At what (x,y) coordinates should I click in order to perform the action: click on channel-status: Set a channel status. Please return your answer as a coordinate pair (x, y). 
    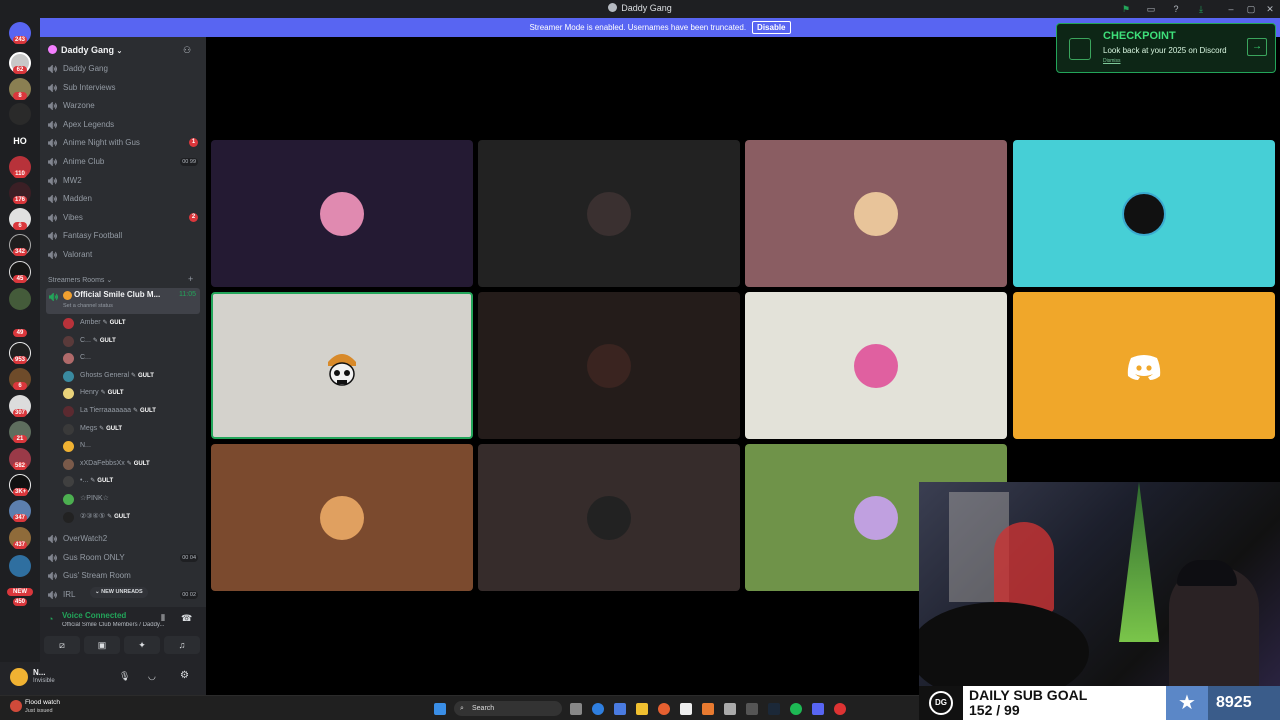
    Looking at the image, I should click on (88, 306).